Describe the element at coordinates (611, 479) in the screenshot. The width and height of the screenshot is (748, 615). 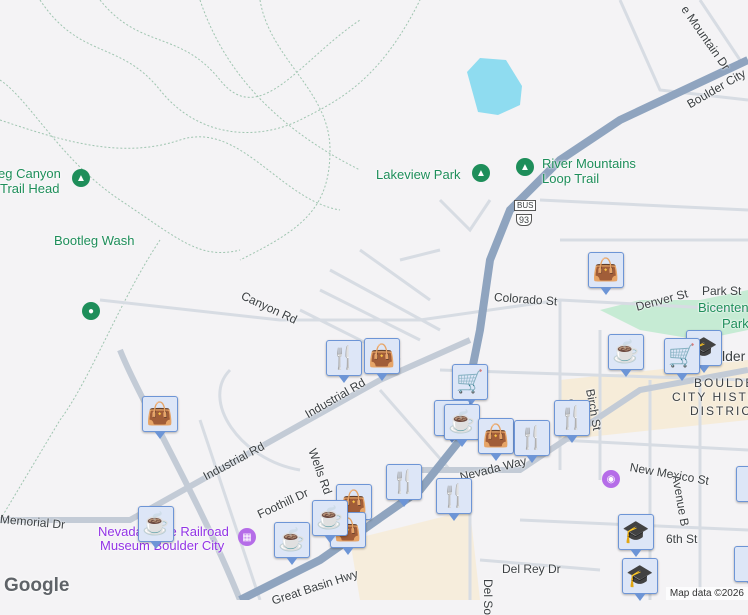
I see `attraction-pin-icon: ◉` at that location.